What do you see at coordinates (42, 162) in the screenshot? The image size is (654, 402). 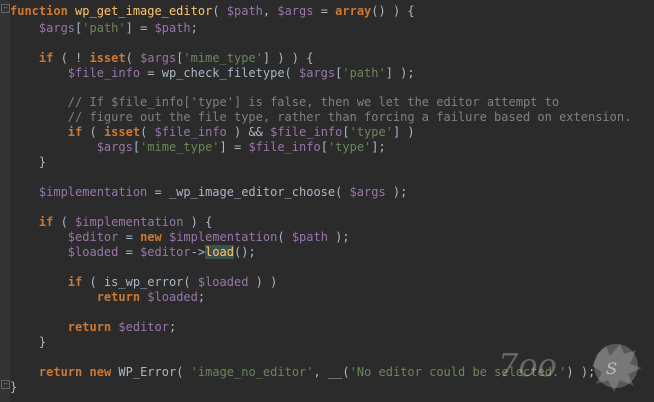 I see `code-line-9: }` at bounding box center [42, 162].